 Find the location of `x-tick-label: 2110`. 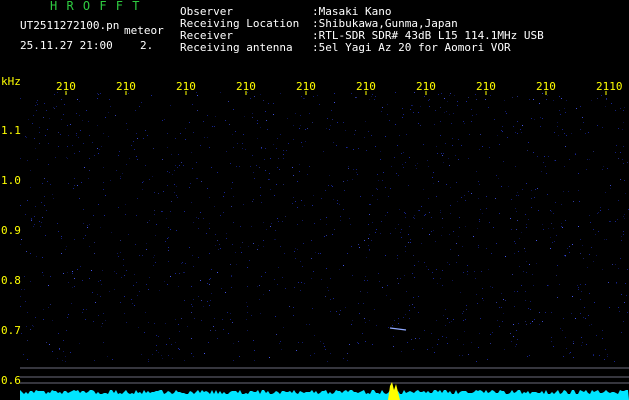

x-tick-label: 2110 is located at coordinates (609, 86).